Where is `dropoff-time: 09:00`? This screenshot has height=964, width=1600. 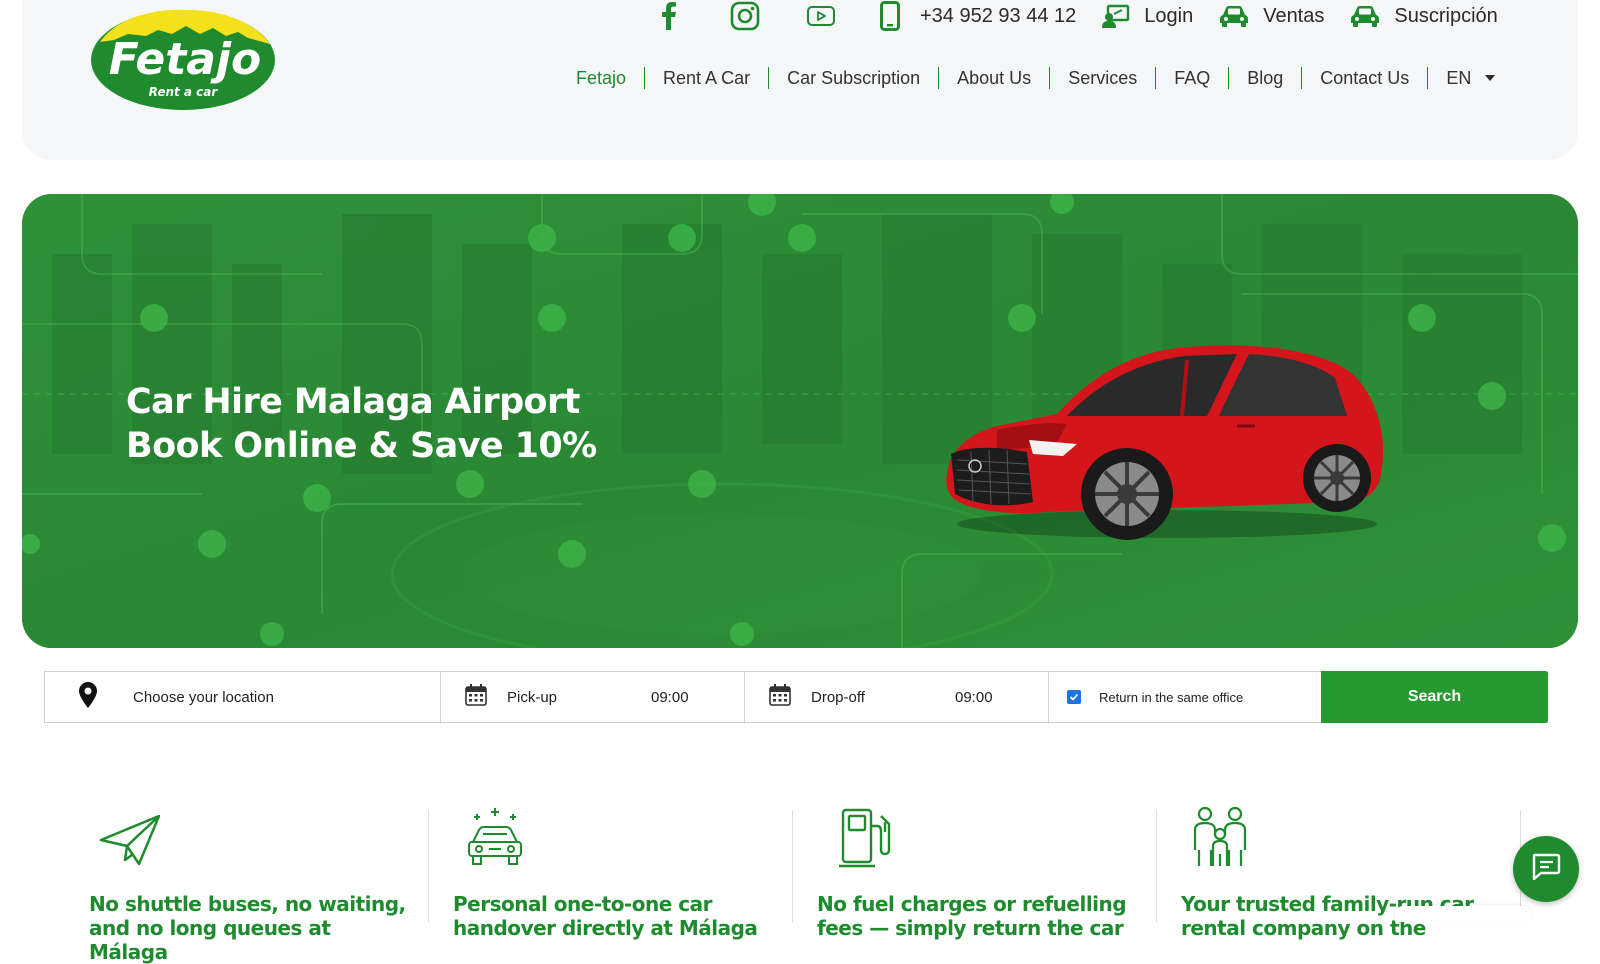
dropoff-time: 09:00 is located at coordinates (974, 697).